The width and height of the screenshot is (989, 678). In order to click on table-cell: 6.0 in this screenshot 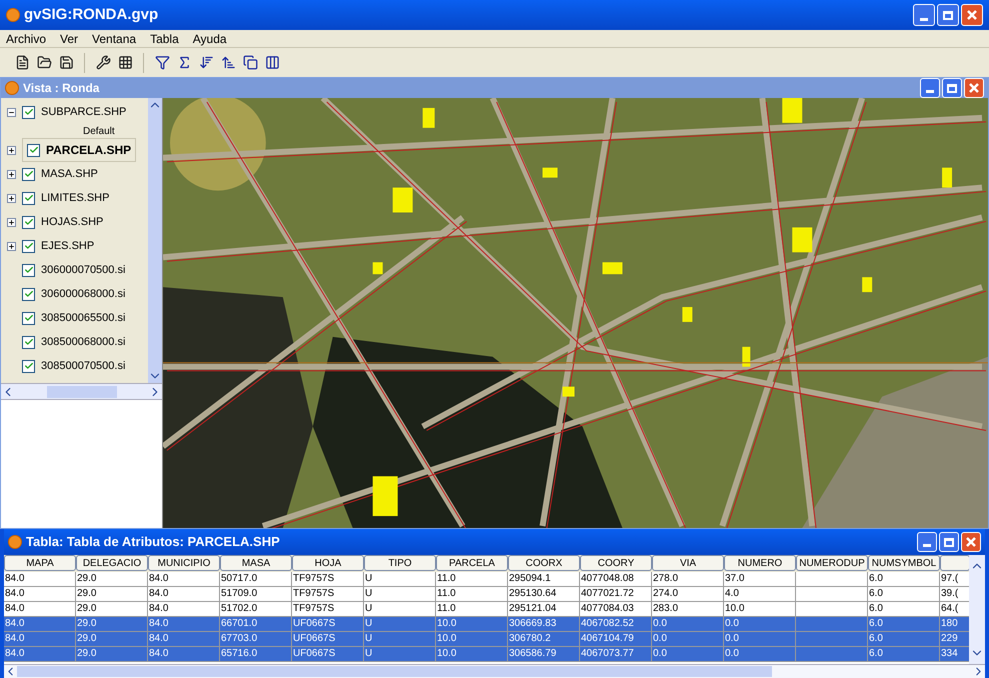, I will do `click(904, 654)`.